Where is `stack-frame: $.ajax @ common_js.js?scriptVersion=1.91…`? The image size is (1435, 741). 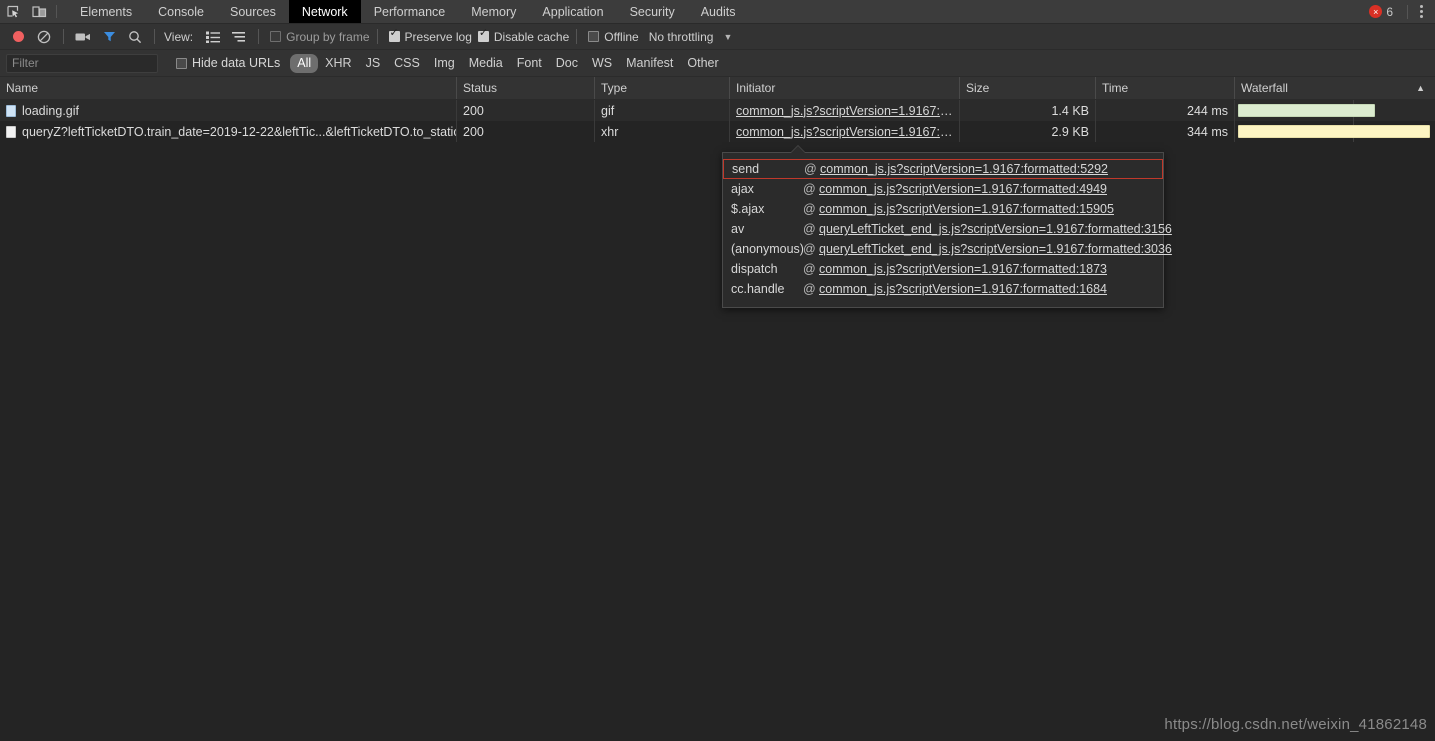
stack-frame: $.ajax @ common_js.js?scriptVersion=1.91… is located at coordinates (943, 209).